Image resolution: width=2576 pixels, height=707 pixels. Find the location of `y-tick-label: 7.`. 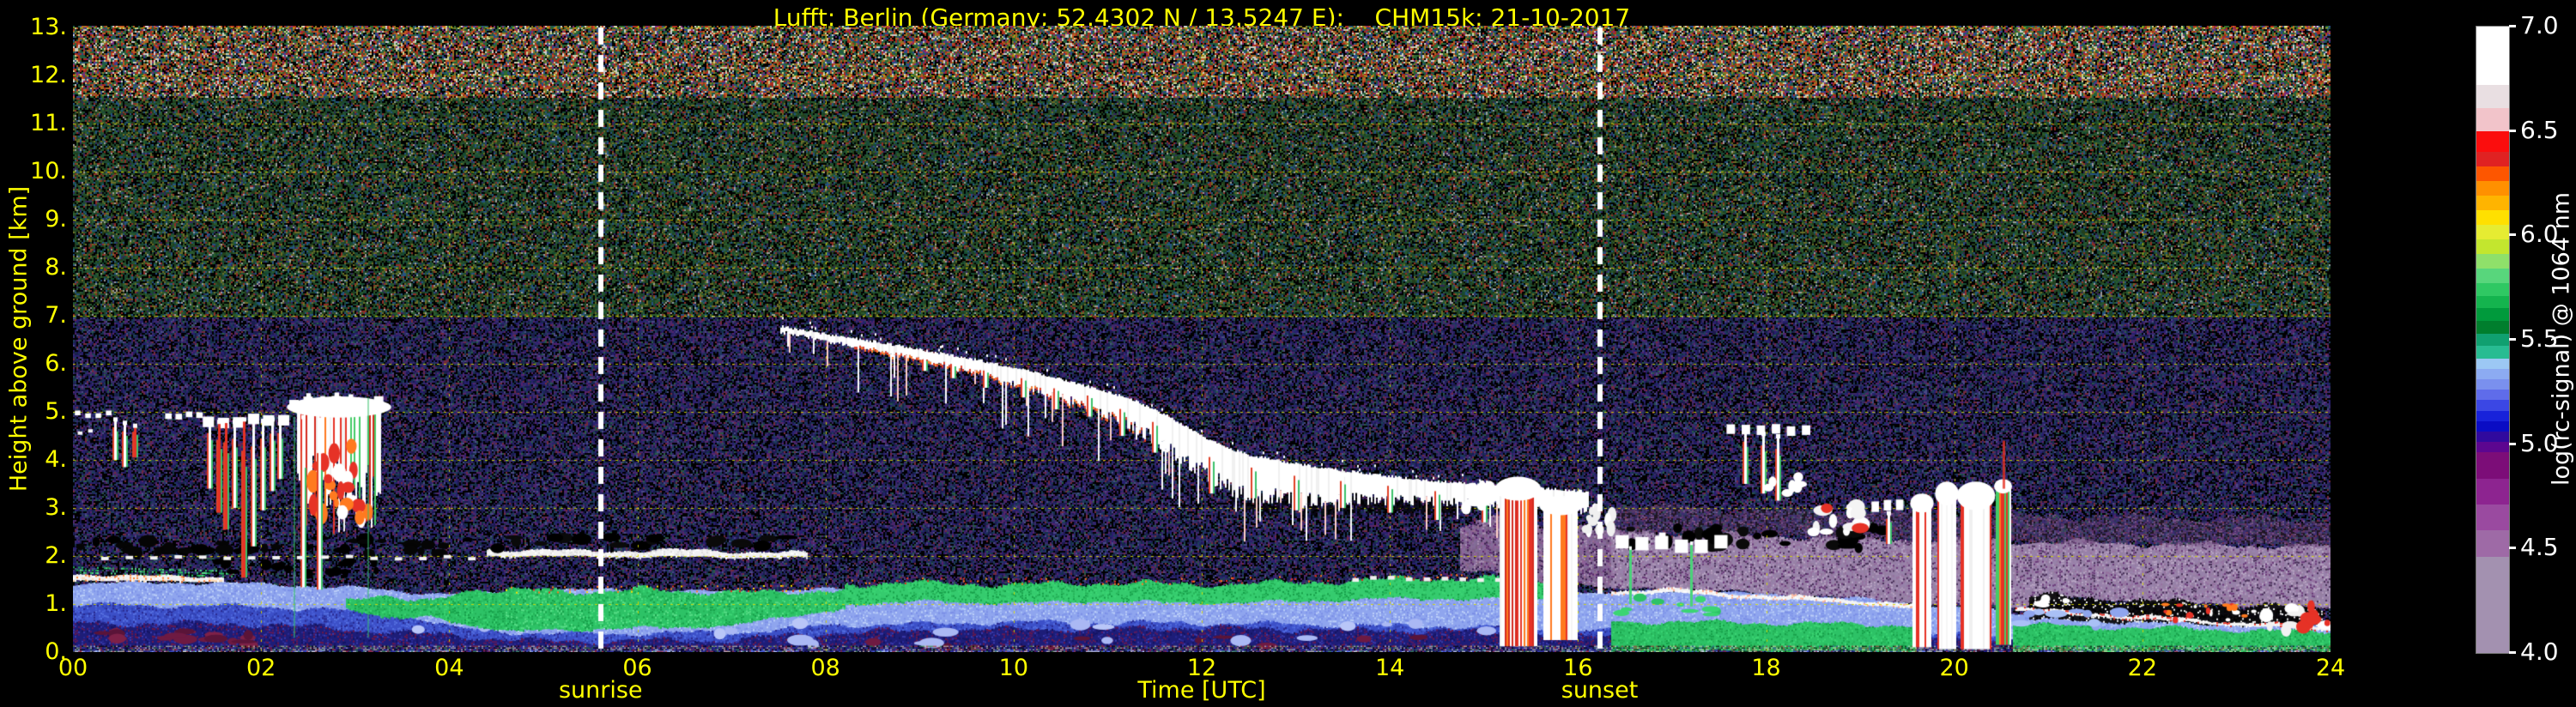

y-tick-label: 7. is located at coordinates (56, 316).